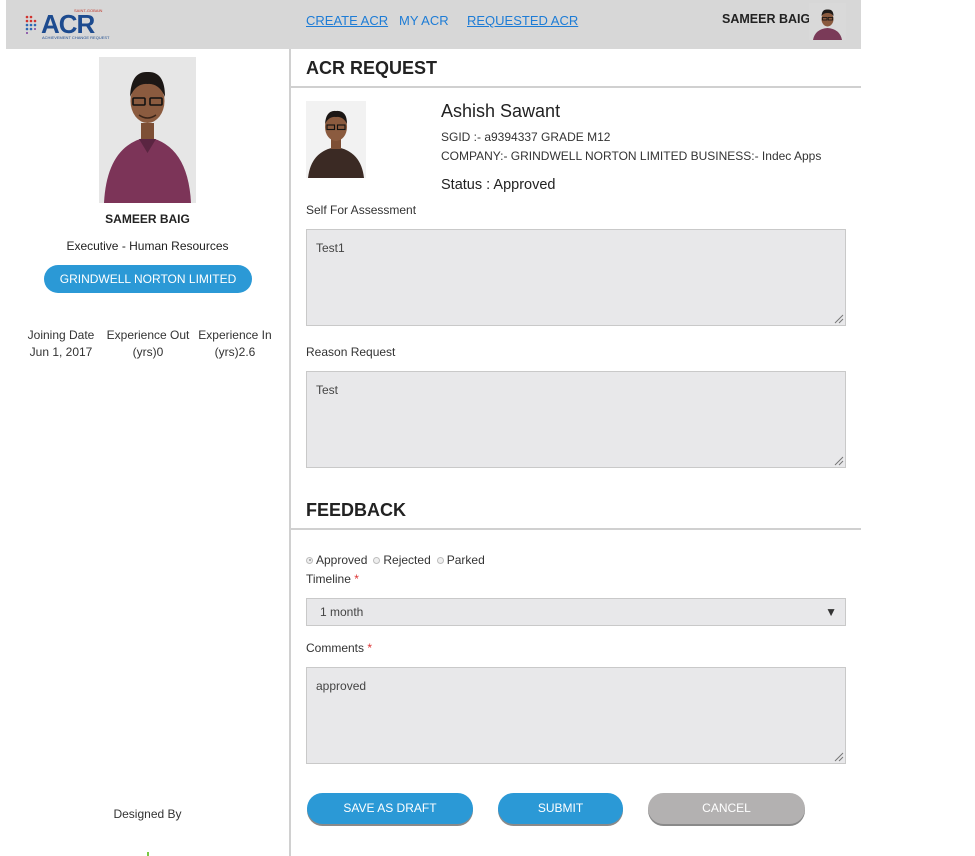 This screenshot has width=975, height=856. What do you see at coordinates (356, 510) in the screenshot?
I see `feedback-title: FEEDBACK` at bounding box center [356, 510].